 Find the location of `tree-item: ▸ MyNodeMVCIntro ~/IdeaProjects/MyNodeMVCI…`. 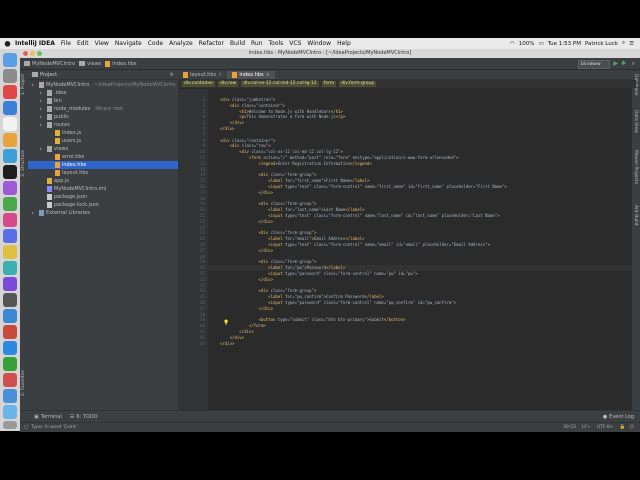

tree-item: ▸ MyNodeMVCIntro ~/IdeaProjects/MyNodeMVCI… is located at coordinates (103, 85).